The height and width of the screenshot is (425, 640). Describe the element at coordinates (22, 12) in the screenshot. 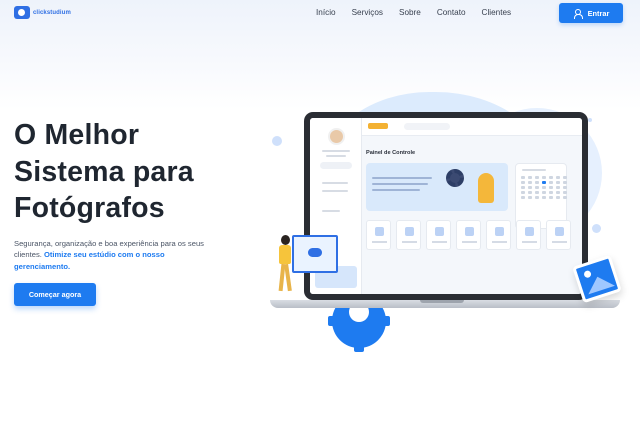

I see `camera-logo-icon` at that location.